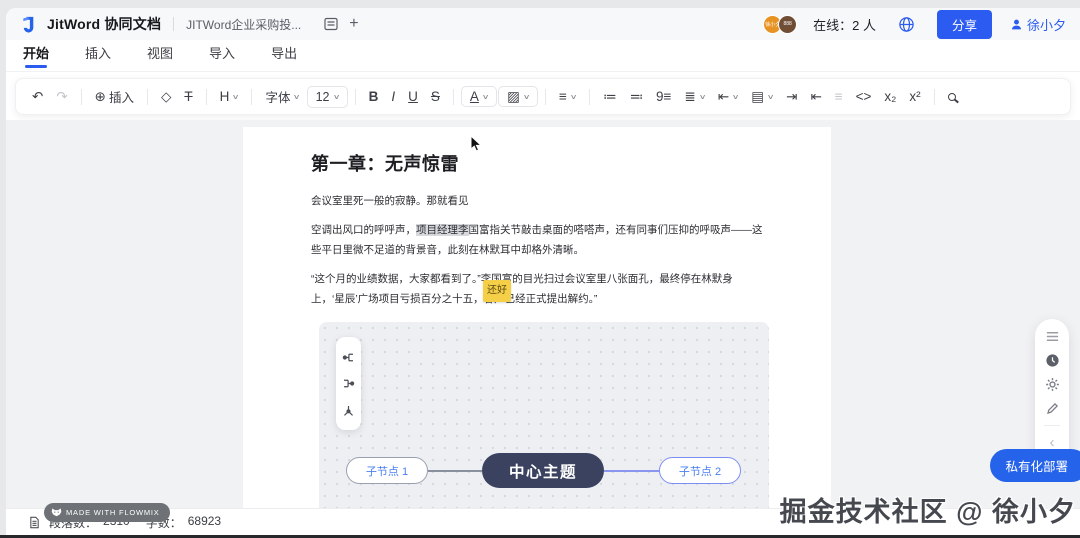 The width and height of the screenshot is (1080, 538). I want to click on italic-button: I, so click(393, 97).